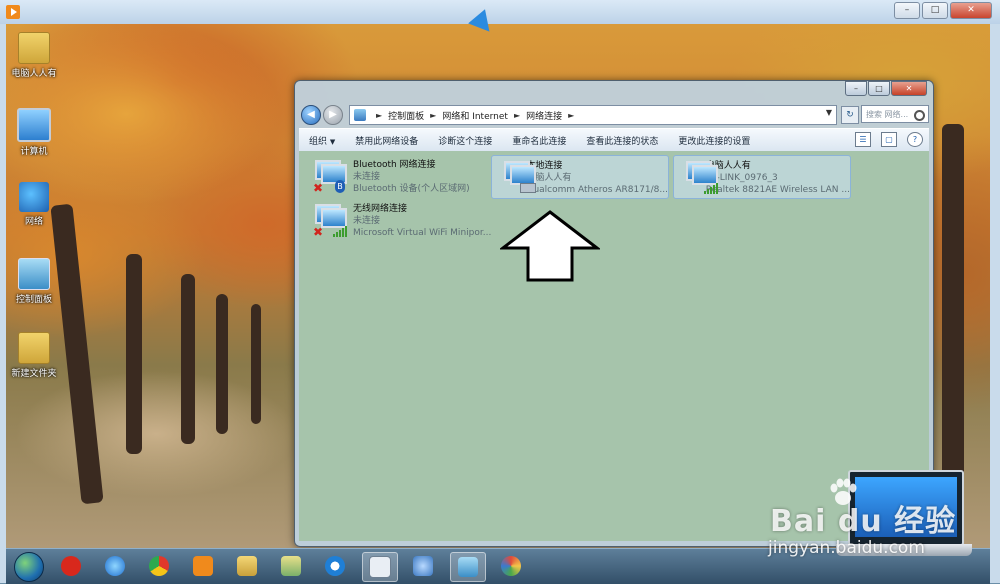 Image resolution: width=1000 pixels, height=584 pixels. Describe the element at coordinates (465, 140) in the screenshot. I see `diagnose-button: 诊断这个连接` at that location.